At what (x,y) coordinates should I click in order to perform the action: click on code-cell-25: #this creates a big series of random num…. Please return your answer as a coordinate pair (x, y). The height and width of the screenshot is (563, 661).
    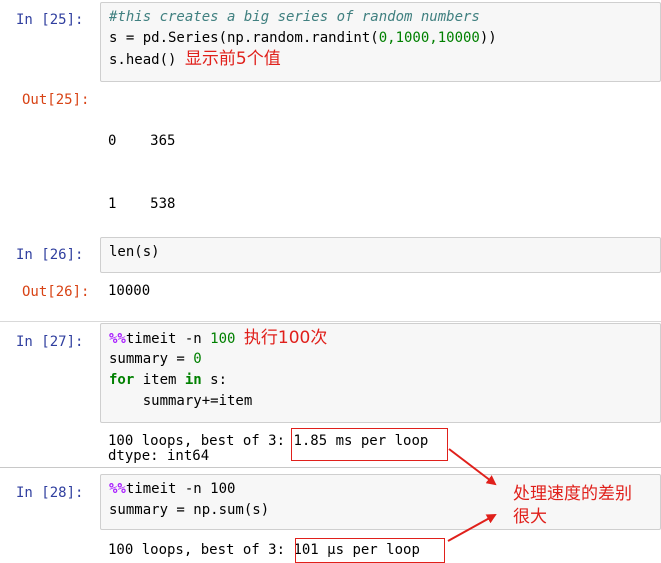
    Looking at the image, I should click on (380, 42).